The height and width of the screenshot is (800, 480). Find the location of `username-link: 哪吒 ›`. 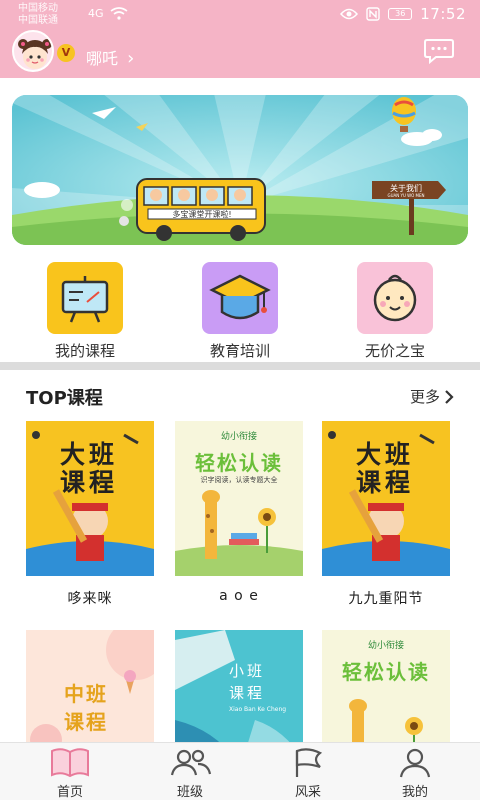

username-link: 哪吒 › is located at coordinates (110, 57).